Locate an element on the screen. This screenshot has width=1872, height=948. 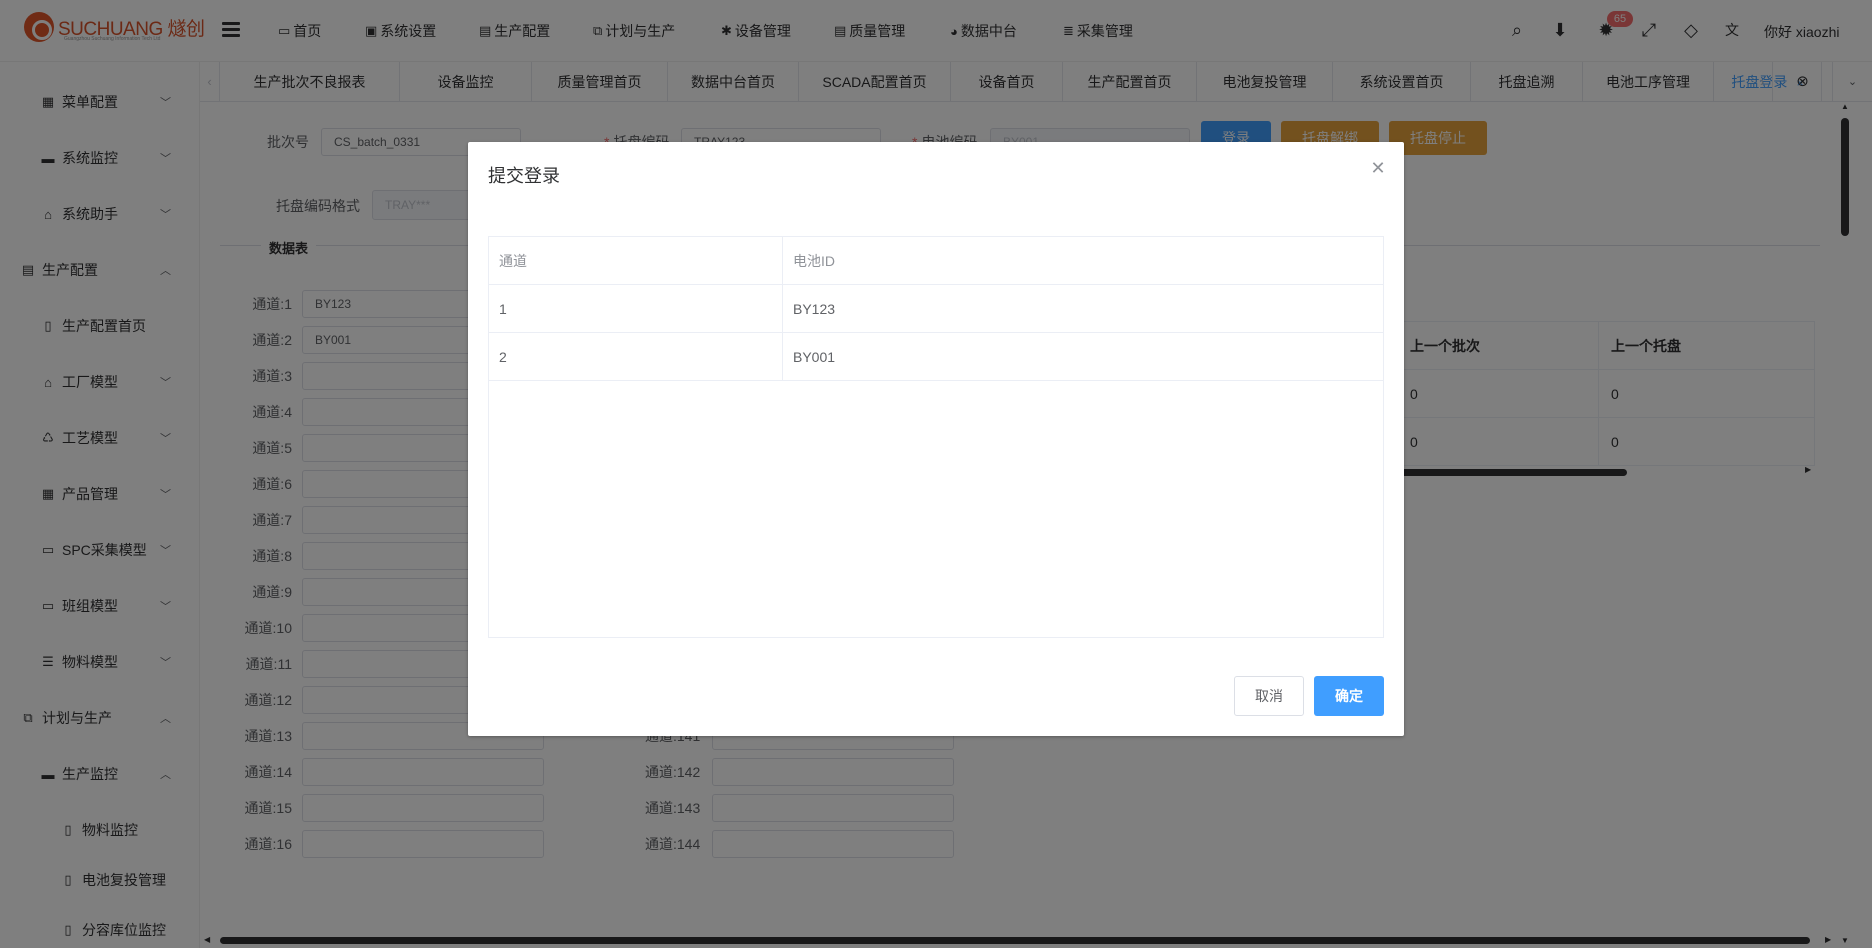
confirm-button: 确定 is located at coordinates (1349, 696).